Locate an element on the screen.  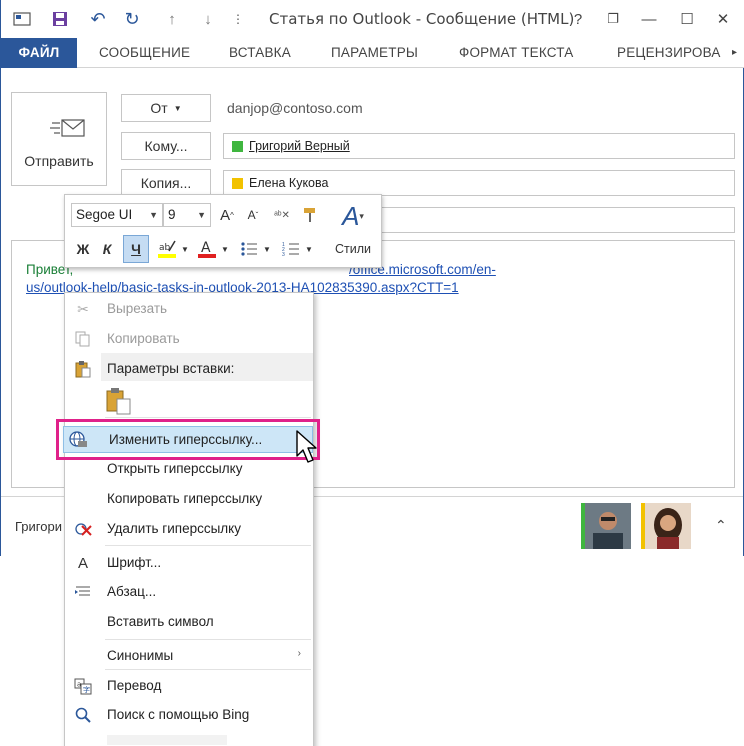
svg-text: A is located at coordinates (206, 248).